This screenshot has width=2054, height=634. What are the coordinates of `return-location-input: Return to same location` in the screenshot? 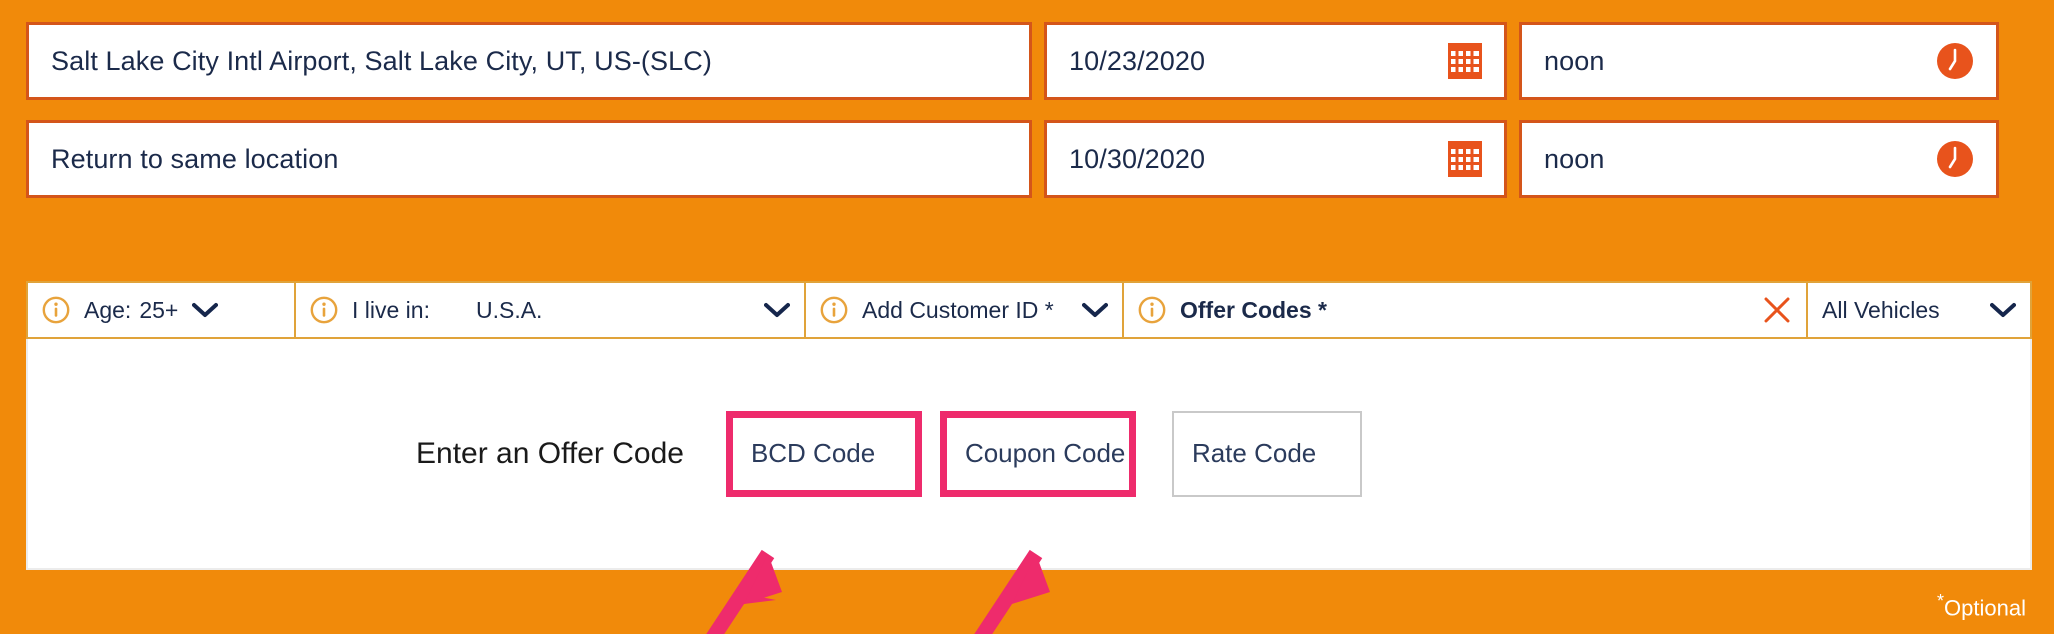 It's located at (529, 159).